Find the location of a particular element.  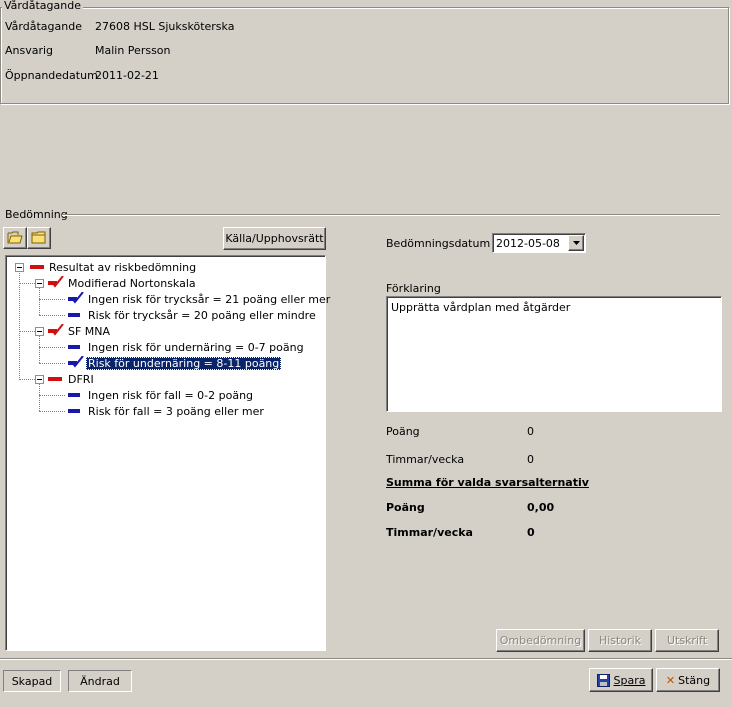

summa-timmar-label: Timmar/vecka is located at coordinates (429, 532).